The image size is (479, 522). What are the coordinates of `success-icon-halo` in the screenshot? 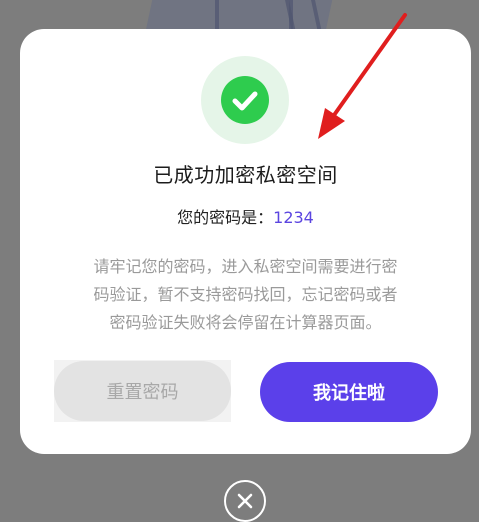 It's located at (245, 100).